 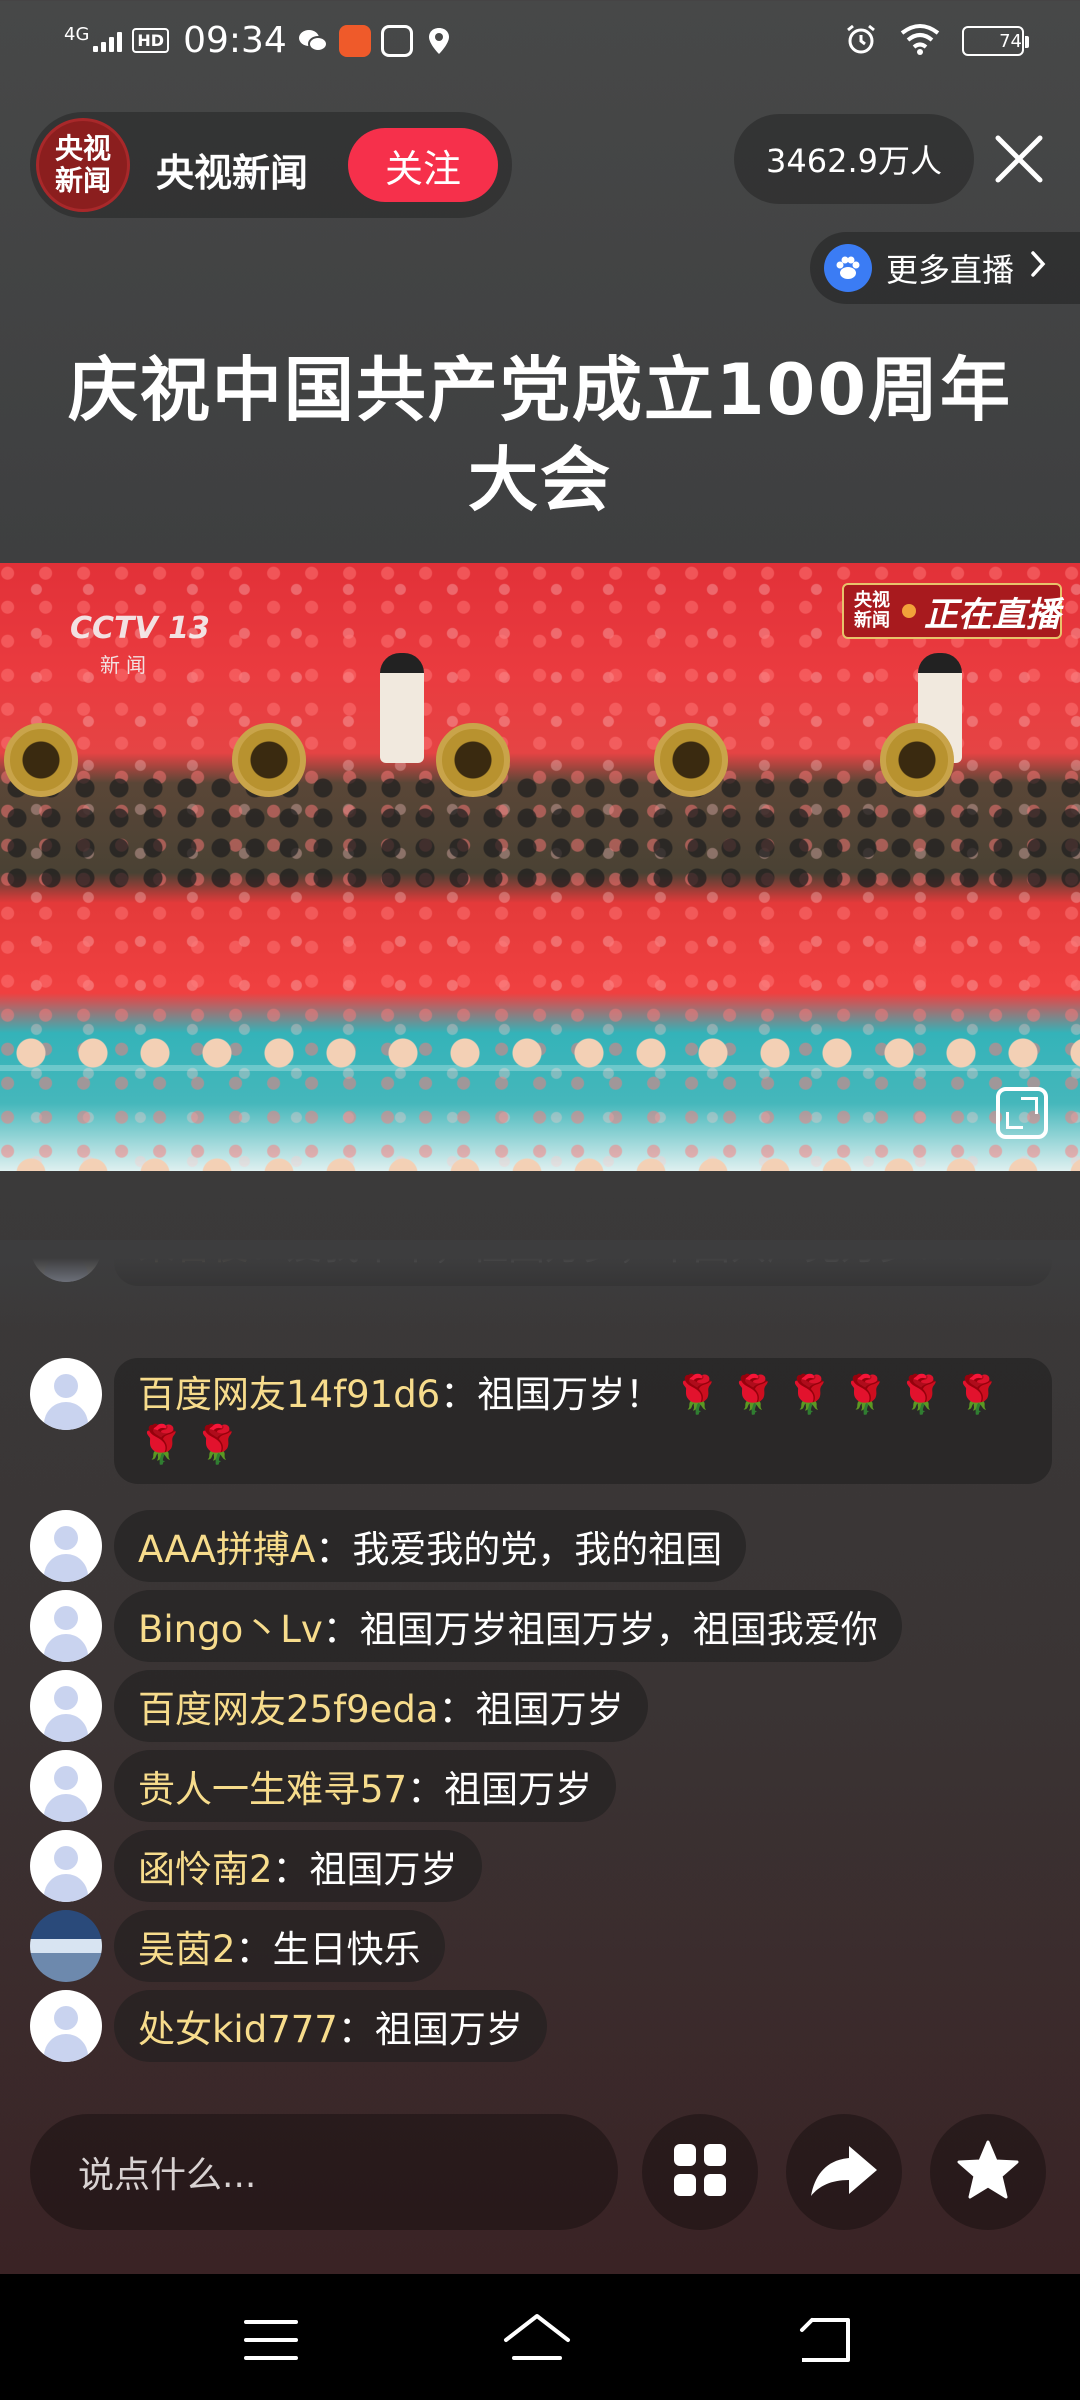 What do you see at coordinates (151, 40) in the screenshot?
I see `hd-badge: HD` at bounding box center [151, 40].